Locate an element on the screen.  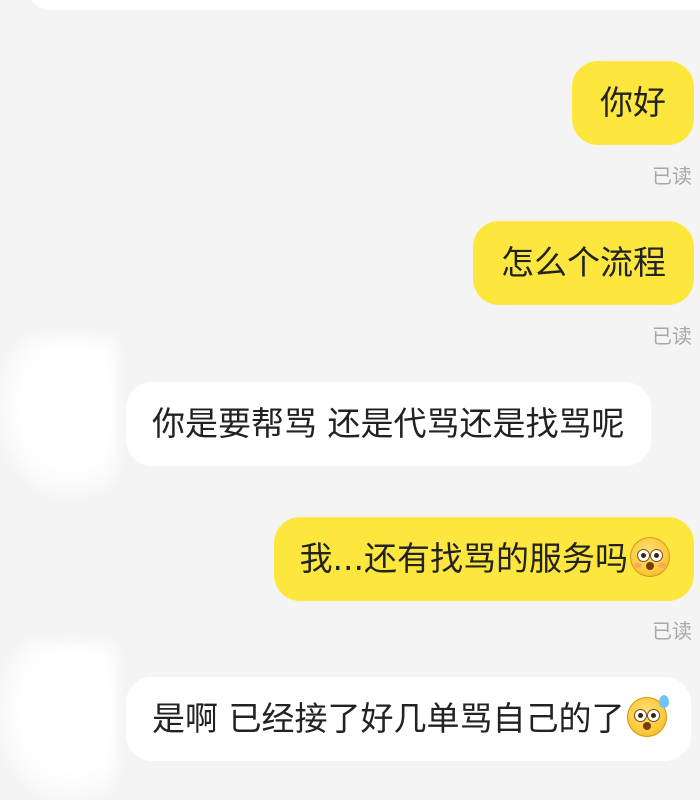
dizzy-sweat-face-icon is located at coordinates (647, 715).